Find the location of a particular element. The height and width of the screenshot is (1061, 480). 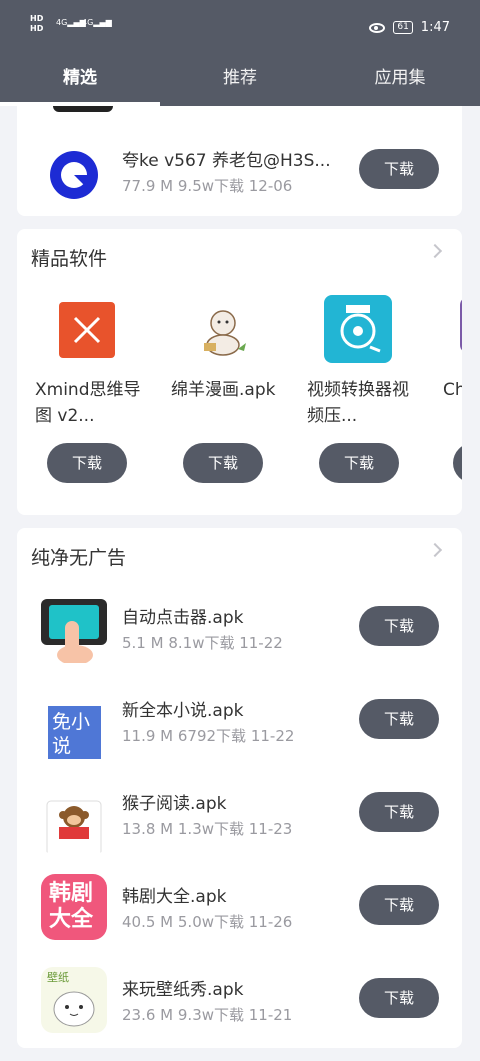

list-item: 自动点击器.apk 5.1 M 8.1w下载 11-22 下载 is located at coordinates (239, 628).